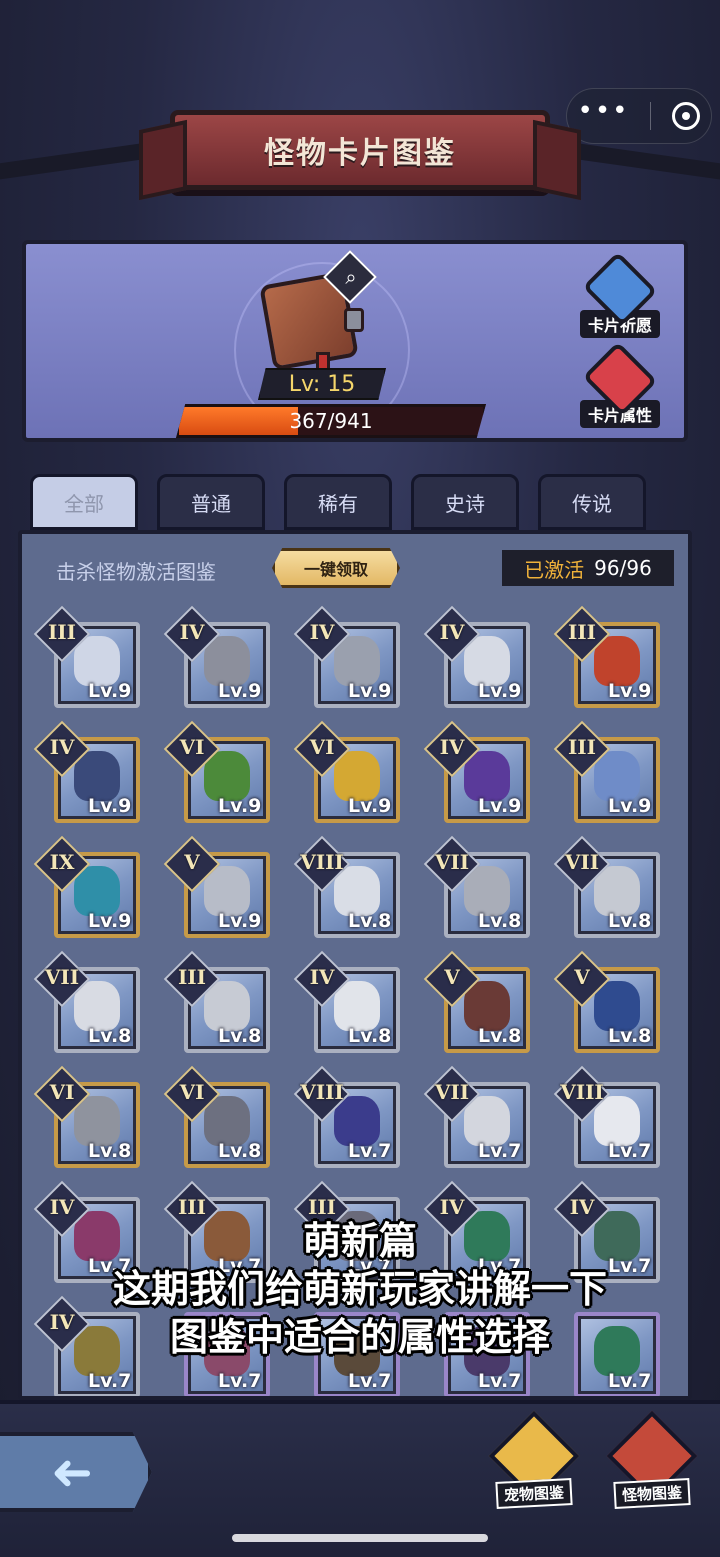 The width and height of the screenshot is (720, 1557). Describe the element at coordinates (652, 1493) in the screenshot. I see `monster-codex-label: 怪物图鉴` at that location.